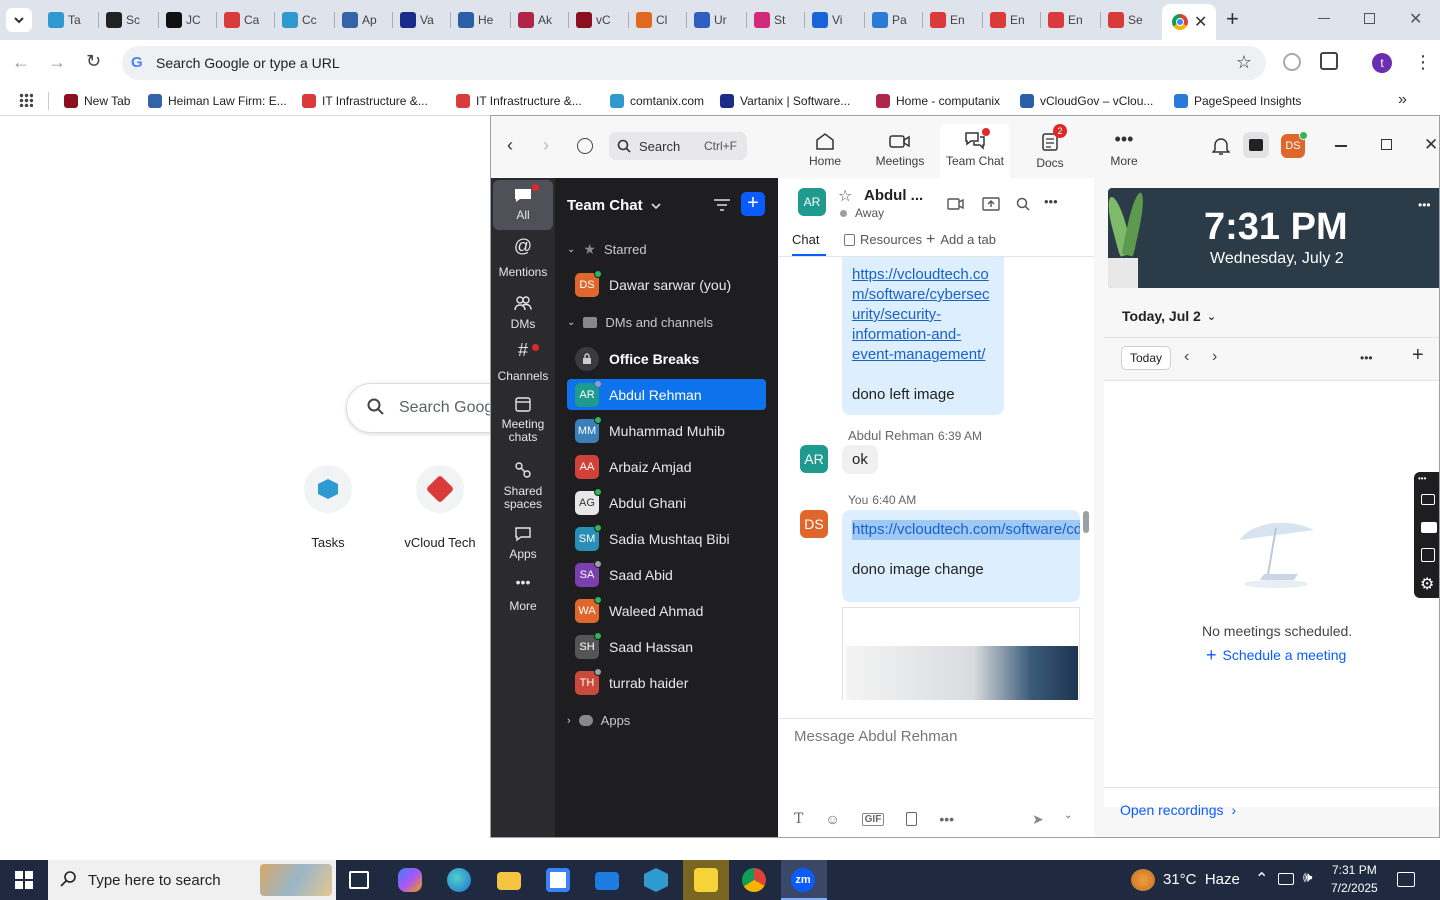 This screenshot has width=1440, height=900. What do you see at coordinates (706, 880) in the screenshot?
I see `sticky-notes-icon` at bounding box center [706, 880].